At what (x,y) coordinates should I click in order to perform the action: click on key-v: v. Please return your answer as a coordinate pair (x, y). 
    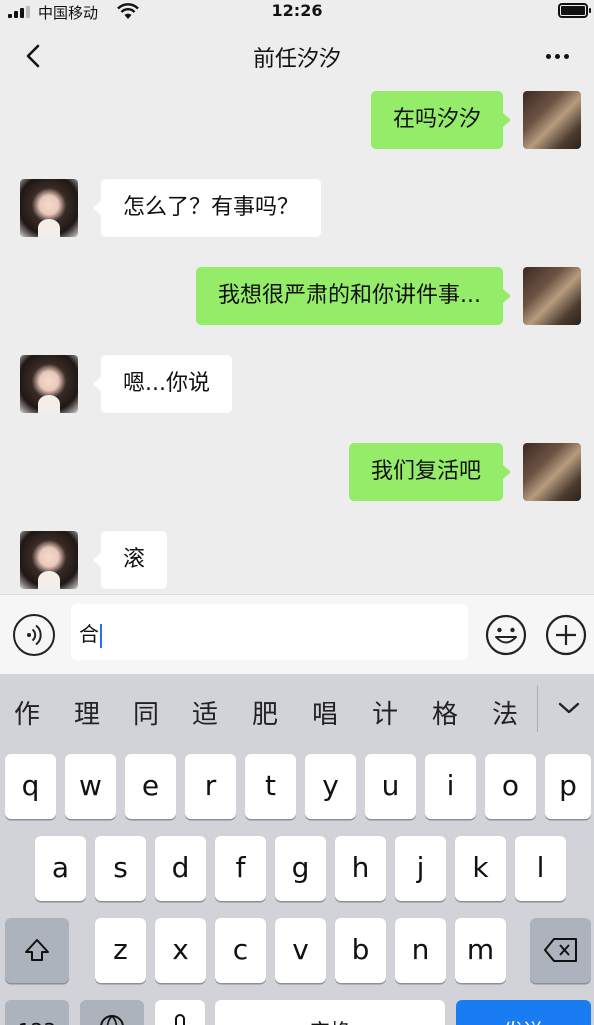
    Looking at the image, I should click on (300, 950).